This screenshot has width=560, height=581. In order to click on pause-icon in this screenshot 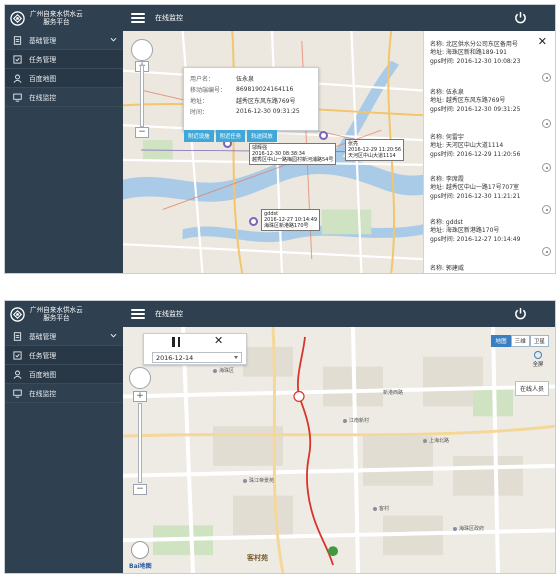, I will do `click(176, 342)`.